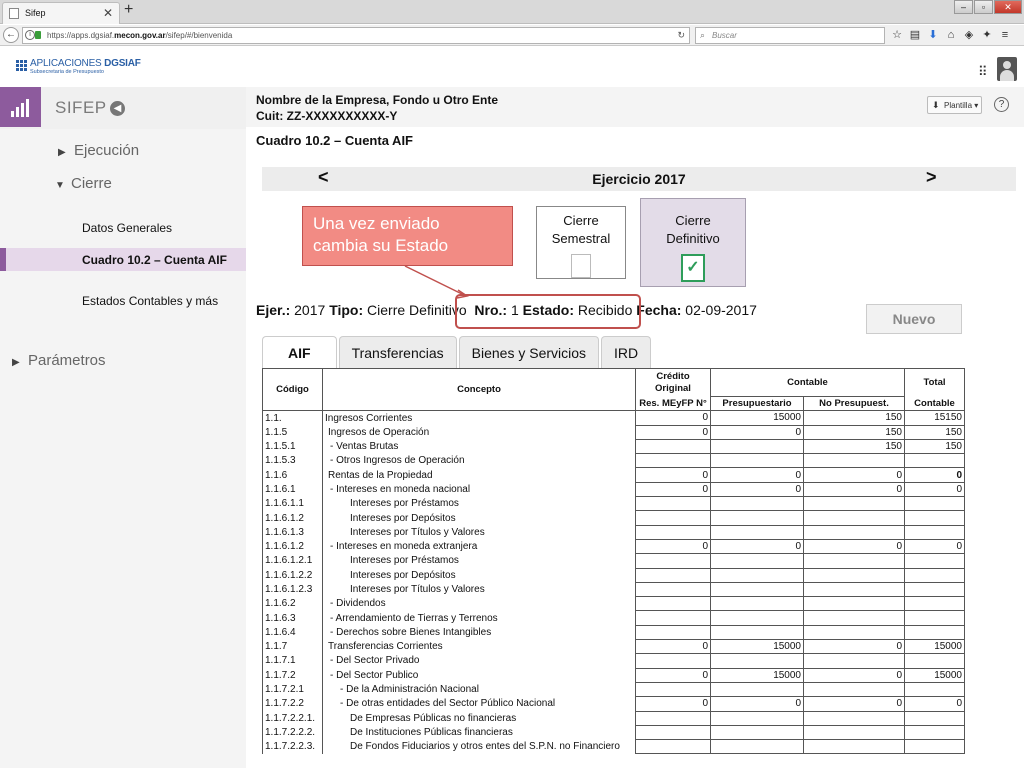  Describe the element at coordinates (479, 632) in the screenshot. I see `row-concept: - Derechos sobre Bienes Intangibles` at that location.